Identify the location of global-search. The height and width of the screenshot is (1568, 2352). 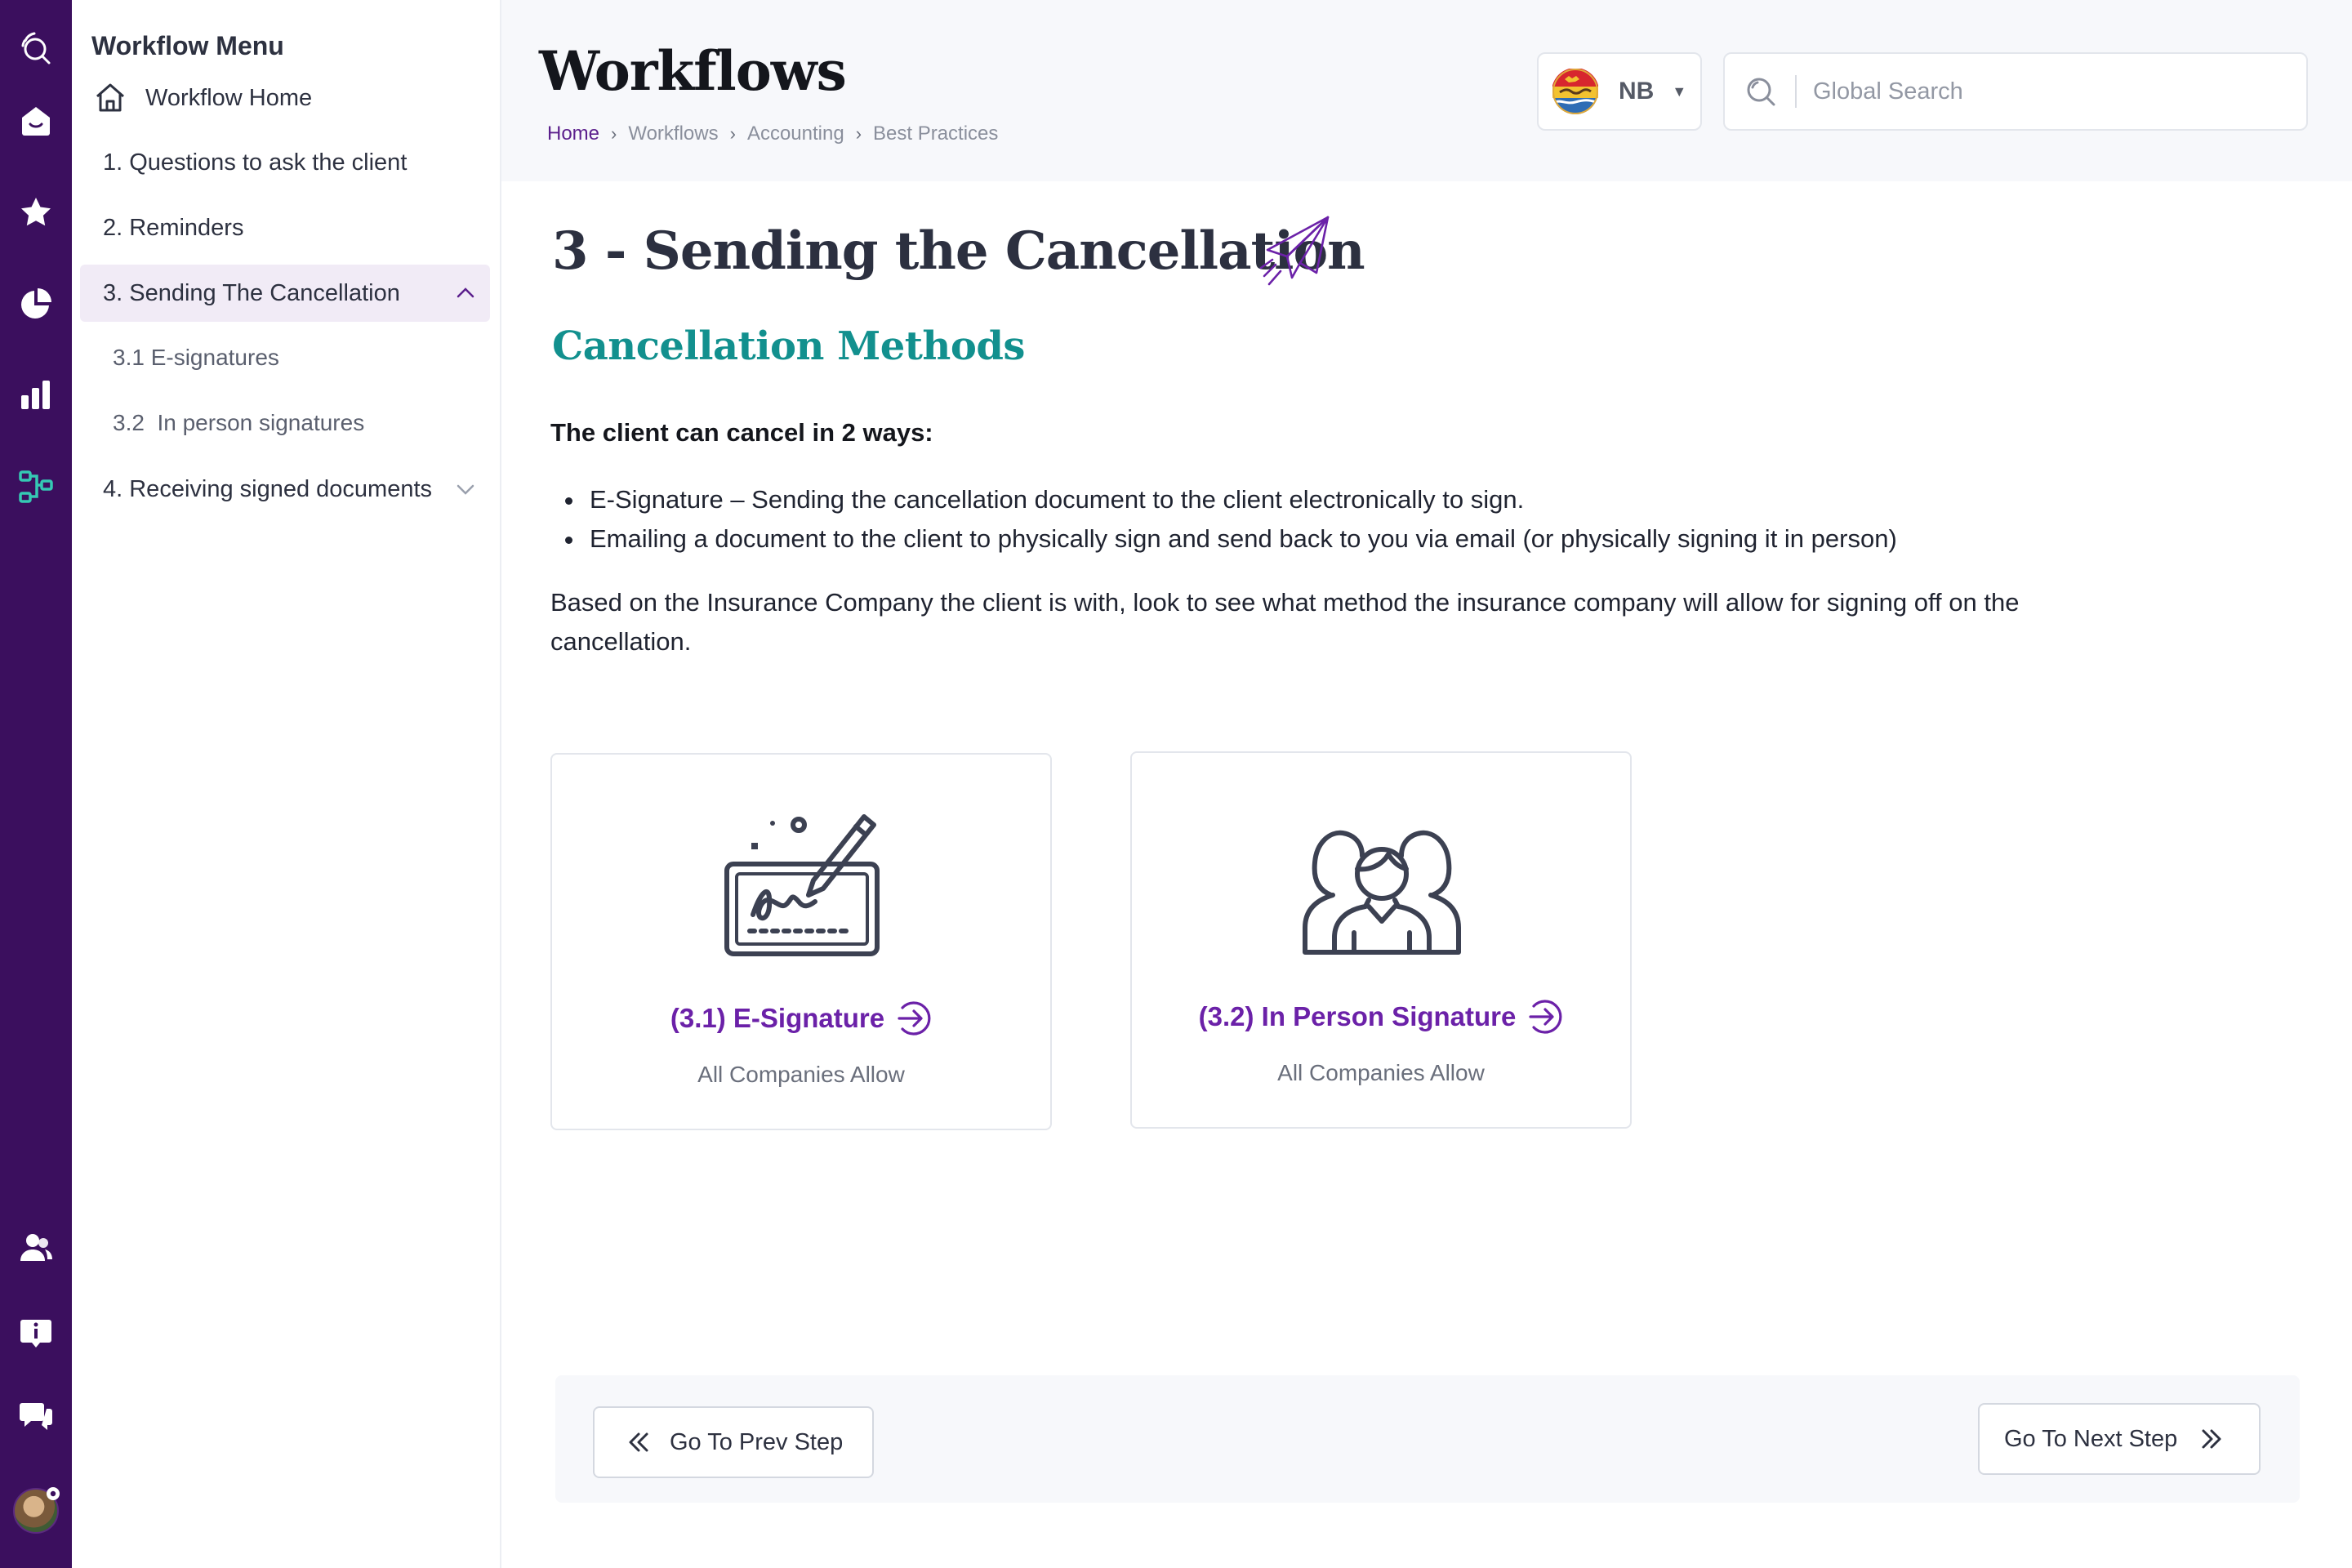
(2015, 91).